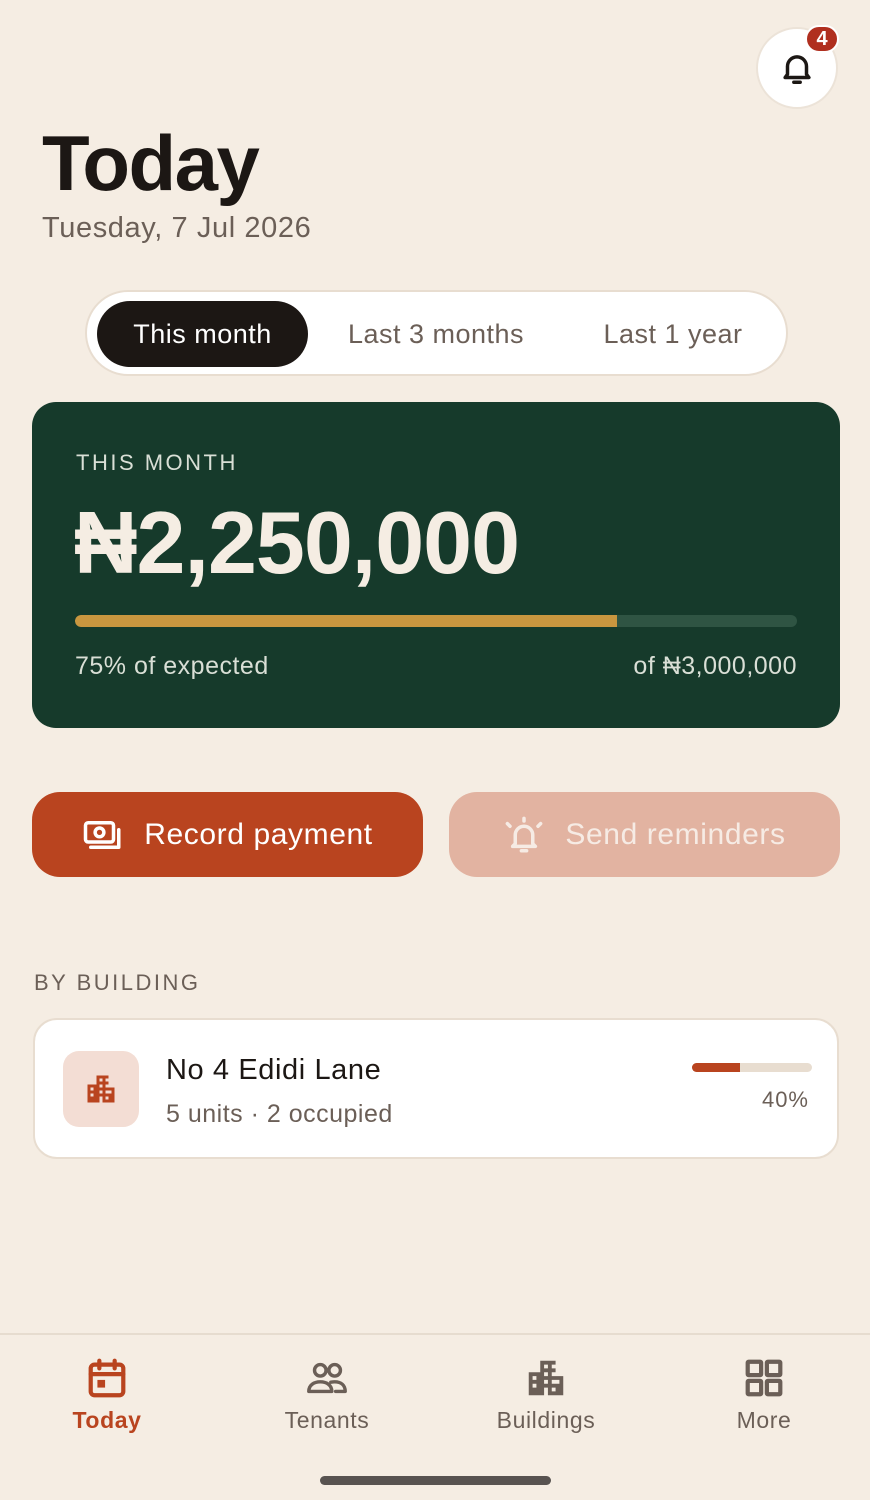  What do you see at coordinates (524, 834) in the screenshot?
I see `alarm-bell-icon` at bounding box center [524, 834].